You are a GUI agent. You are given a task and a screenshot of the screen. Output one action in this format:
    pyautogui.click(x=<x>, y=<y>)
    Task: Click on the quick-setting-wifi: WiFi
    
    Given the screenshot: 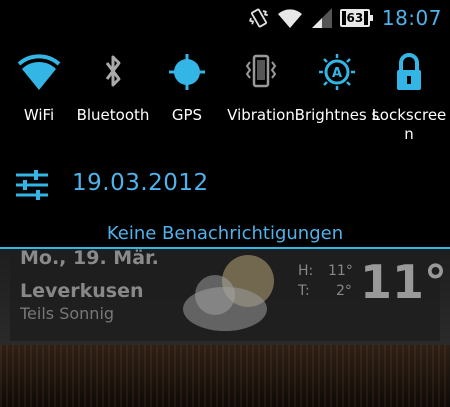 What is the action you would take?
    pyautogui.click(x=39, y=96)
    